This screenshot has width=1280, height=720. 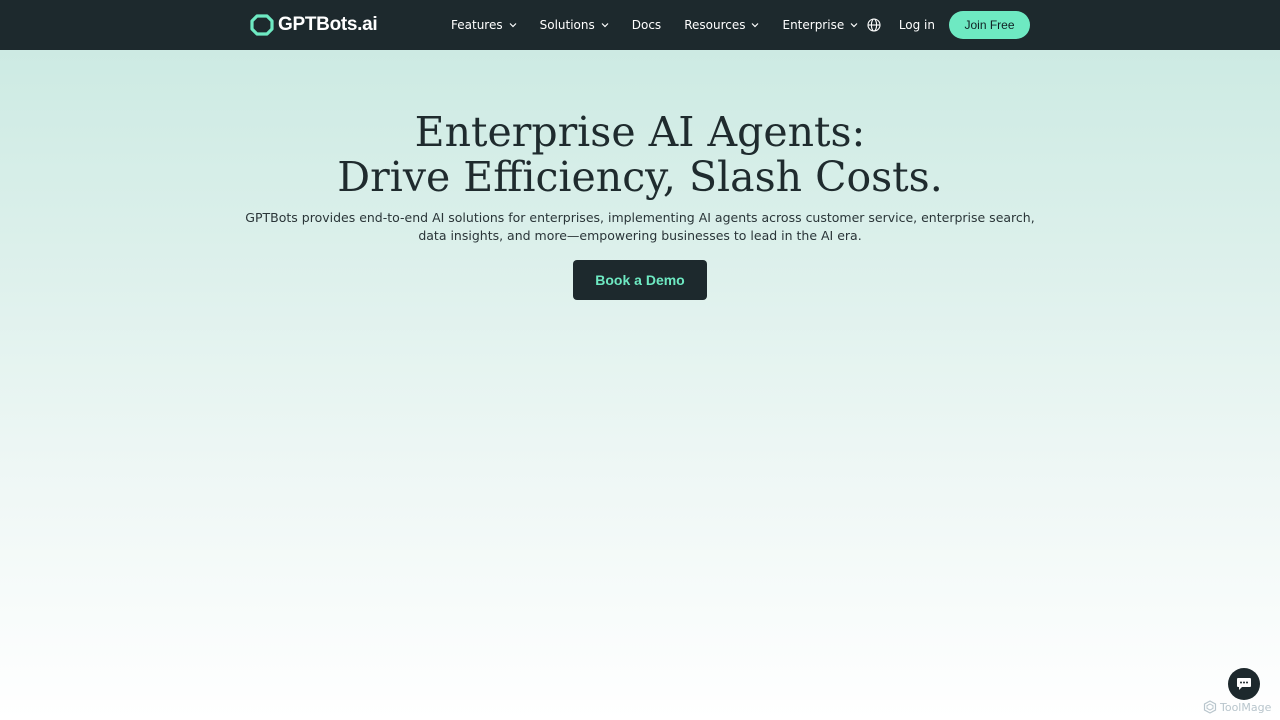 What do you see at coordinates (477, 25) in the screenshot?
I see `nav-item-label: Features` at bounding box center [477, 25].